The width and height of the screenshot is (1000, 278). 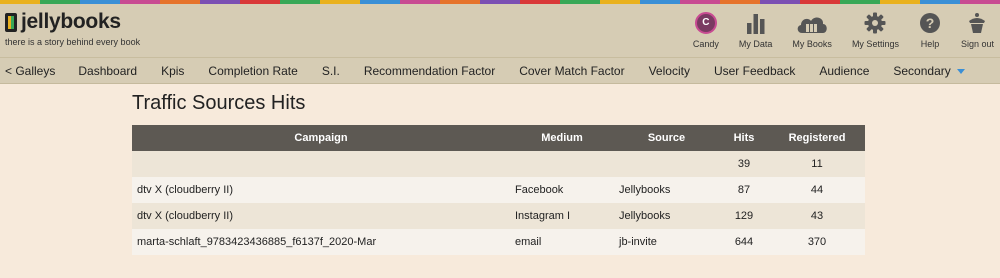 I want to click on table-row: 39 11, so click(x=498, y=164).